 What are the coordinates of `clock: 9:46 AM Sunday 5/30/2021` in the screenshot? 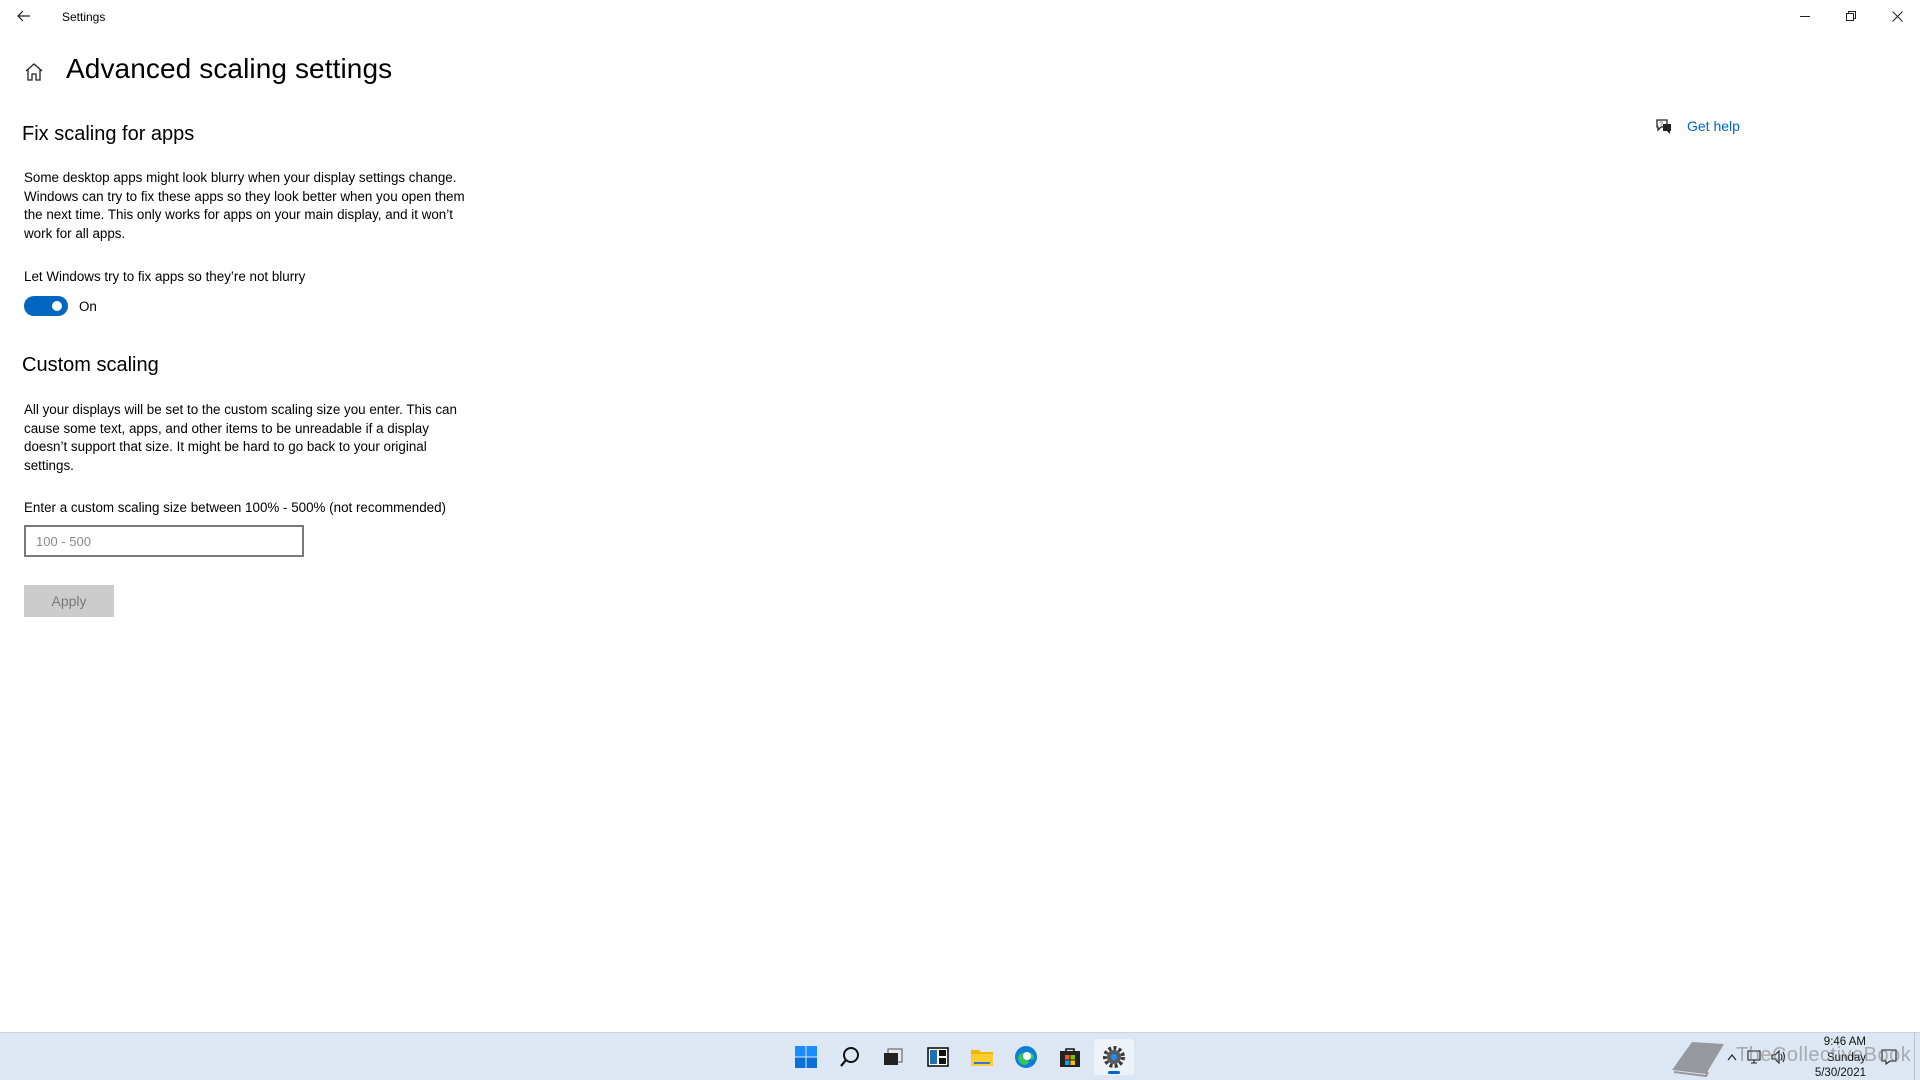 It's located at (1827, 1057).